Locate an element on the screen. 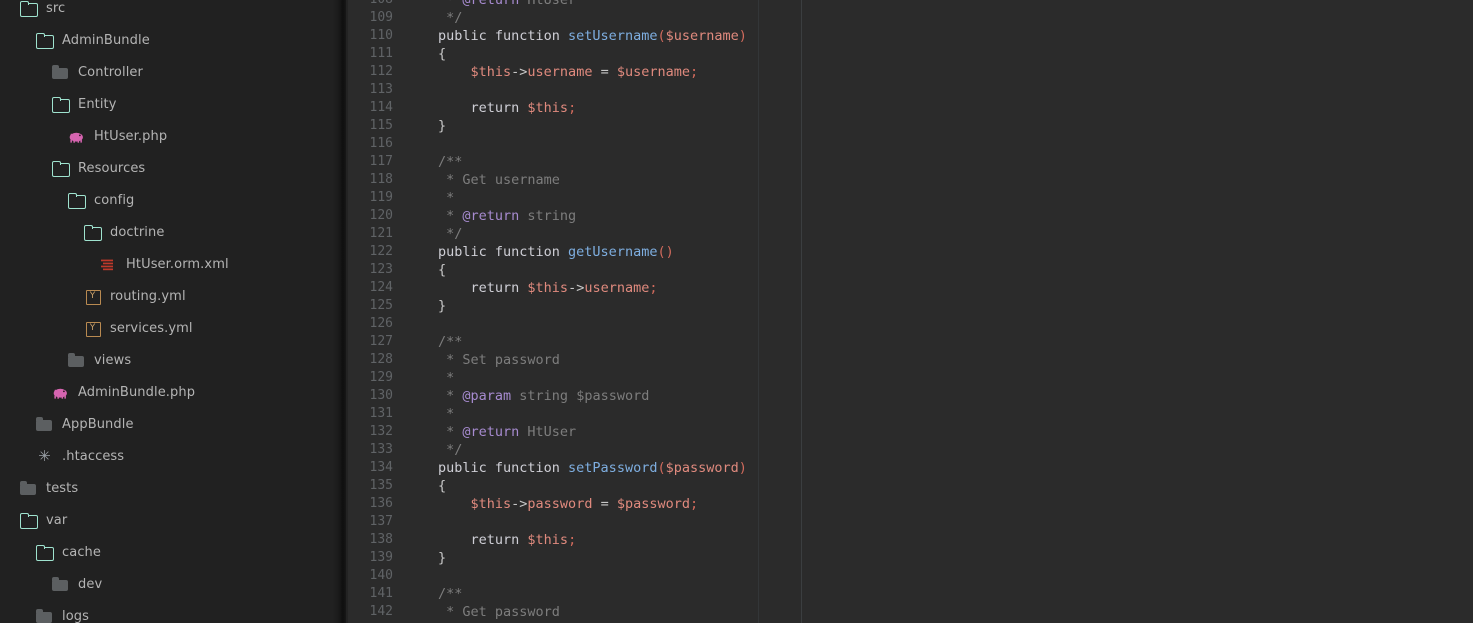 Image resolution: width=1473 pixels, height=623 pixels. line-number: 140 is located at coordinates (372, 576).